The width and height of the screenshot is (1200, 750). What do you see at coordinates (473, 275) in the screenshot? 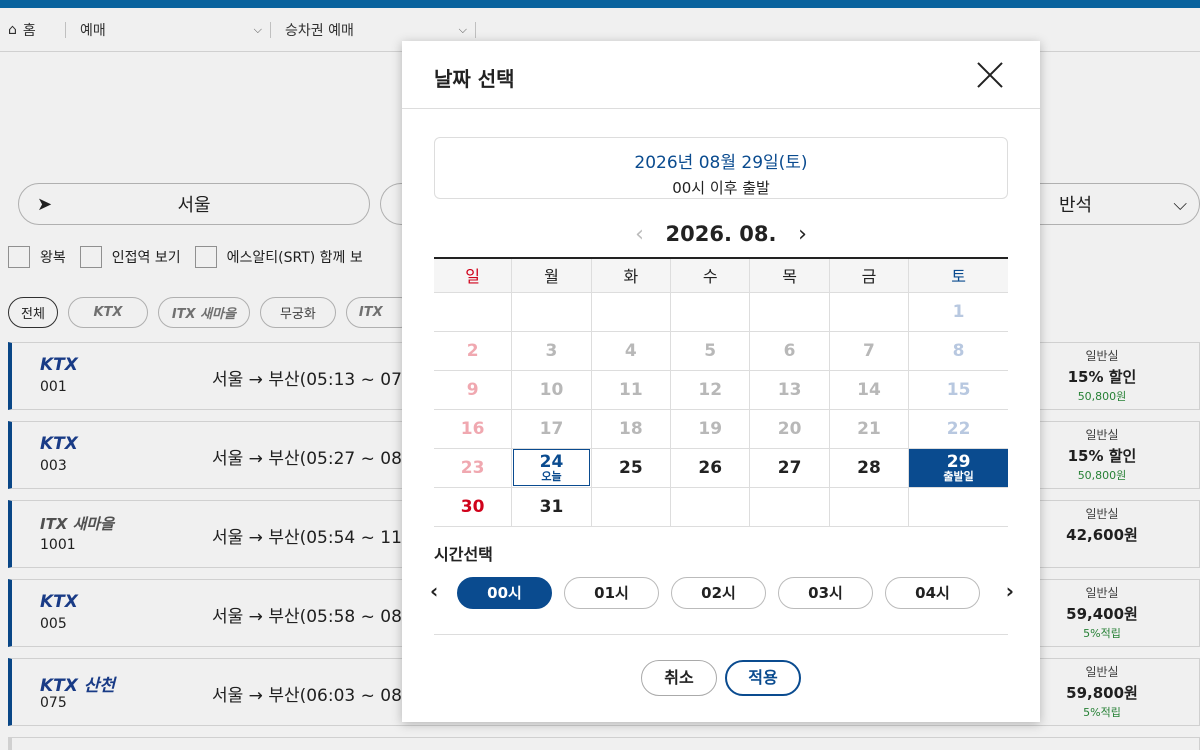
I see `weekday-header: 일` at bounding box center [473, 275].